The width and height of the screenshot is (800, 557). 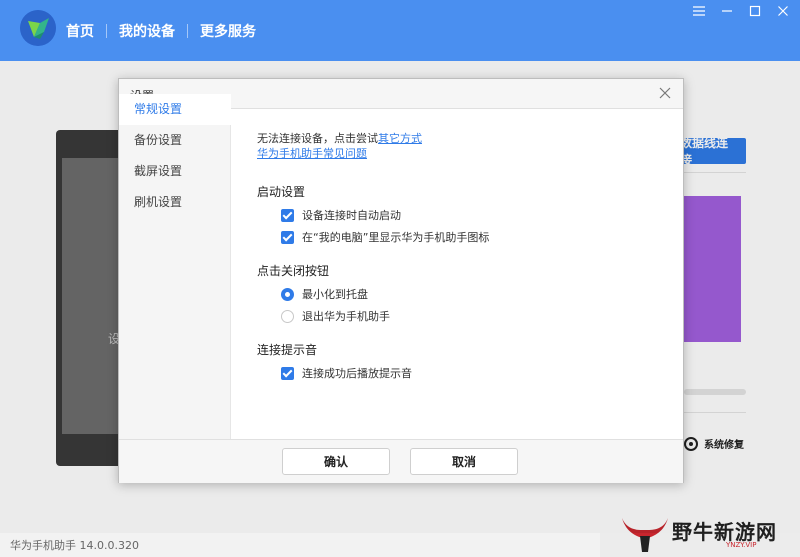 What do you see at coordinates (462, 373) in the screenshot?
I see `option-play-sound: 连接成功后播放提示音` at bounding box center [462, 373].